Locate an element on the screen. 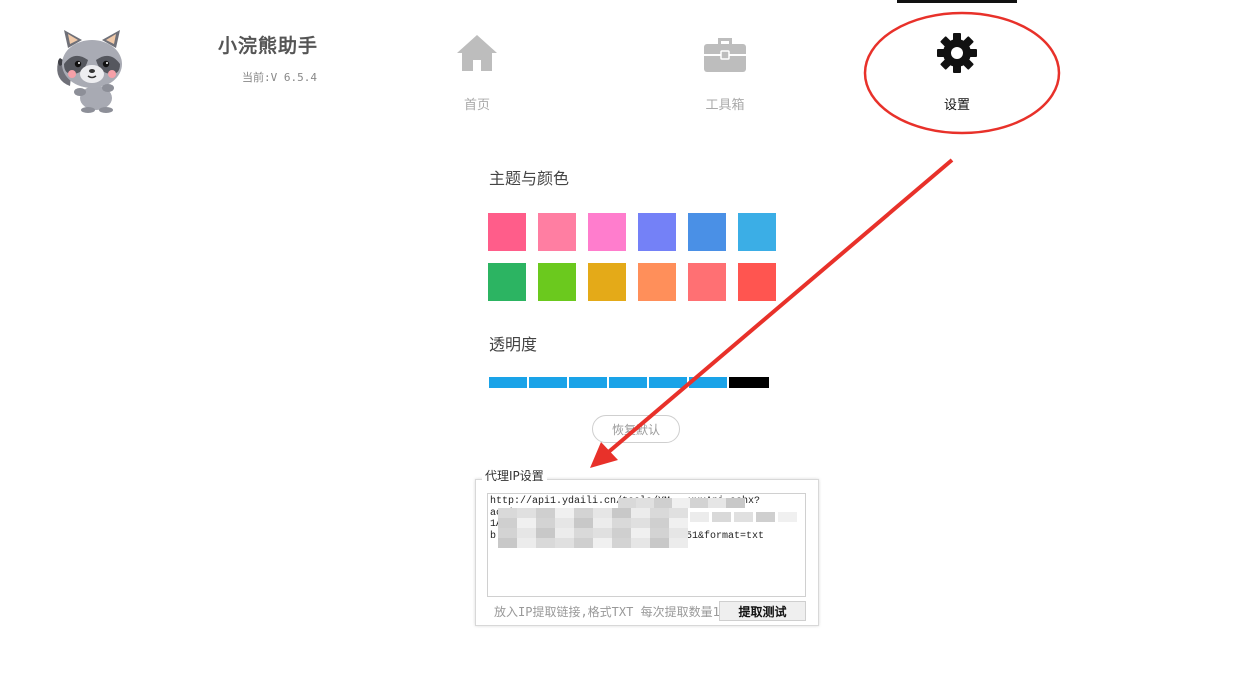 This screenshot has width=1243, height=689. fetch-test-button: 提取测试 is located at coordinates (762, 611).